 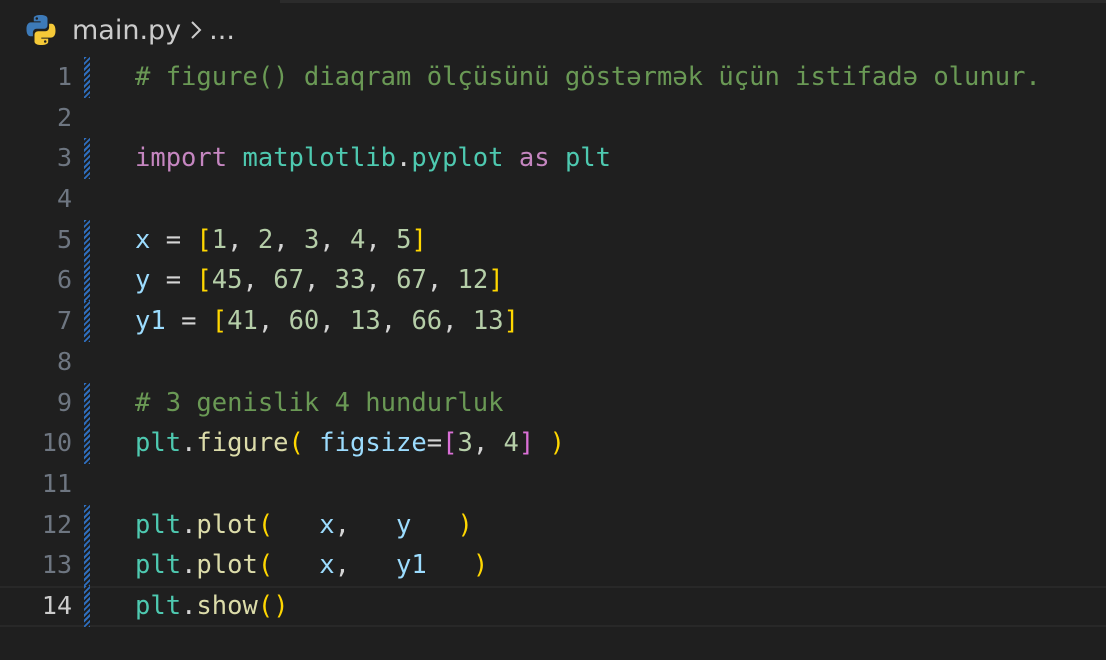 I want to click on code-token: 1, so click(x=219, y=239).